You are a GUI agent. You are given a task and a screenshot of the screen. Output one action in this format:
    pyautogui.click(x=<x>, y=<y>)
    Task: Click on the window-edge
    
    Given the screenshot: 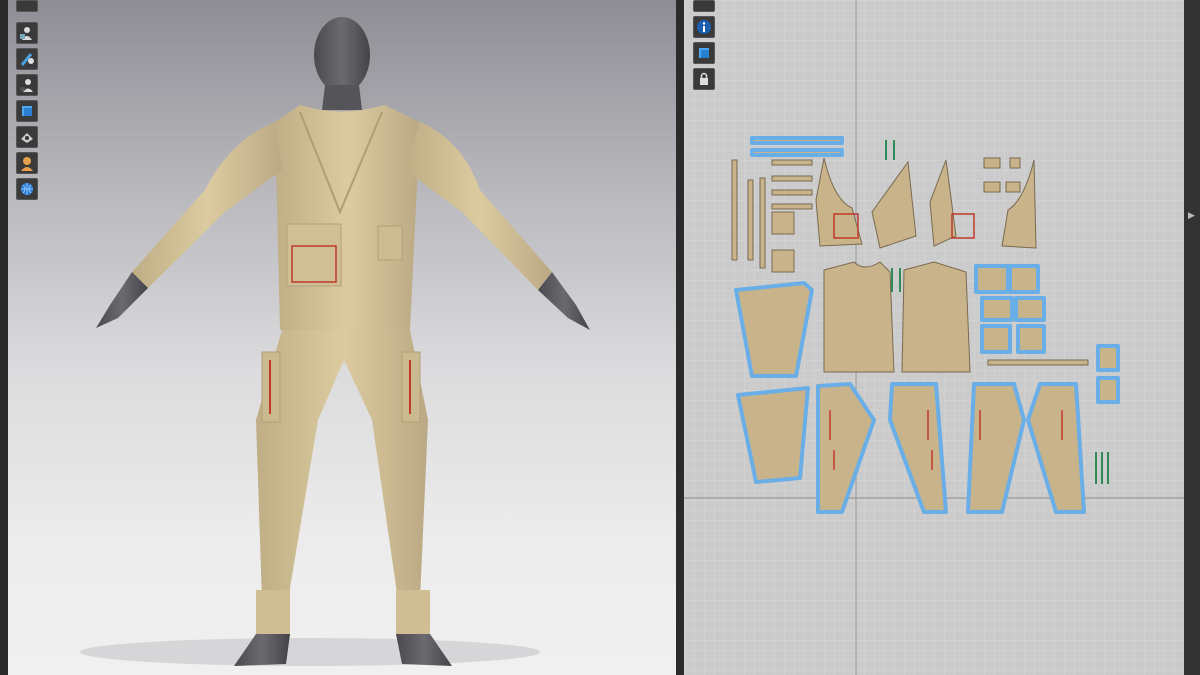 What is the action you would take?
    pyautogui.click(x=4, y=337)
    